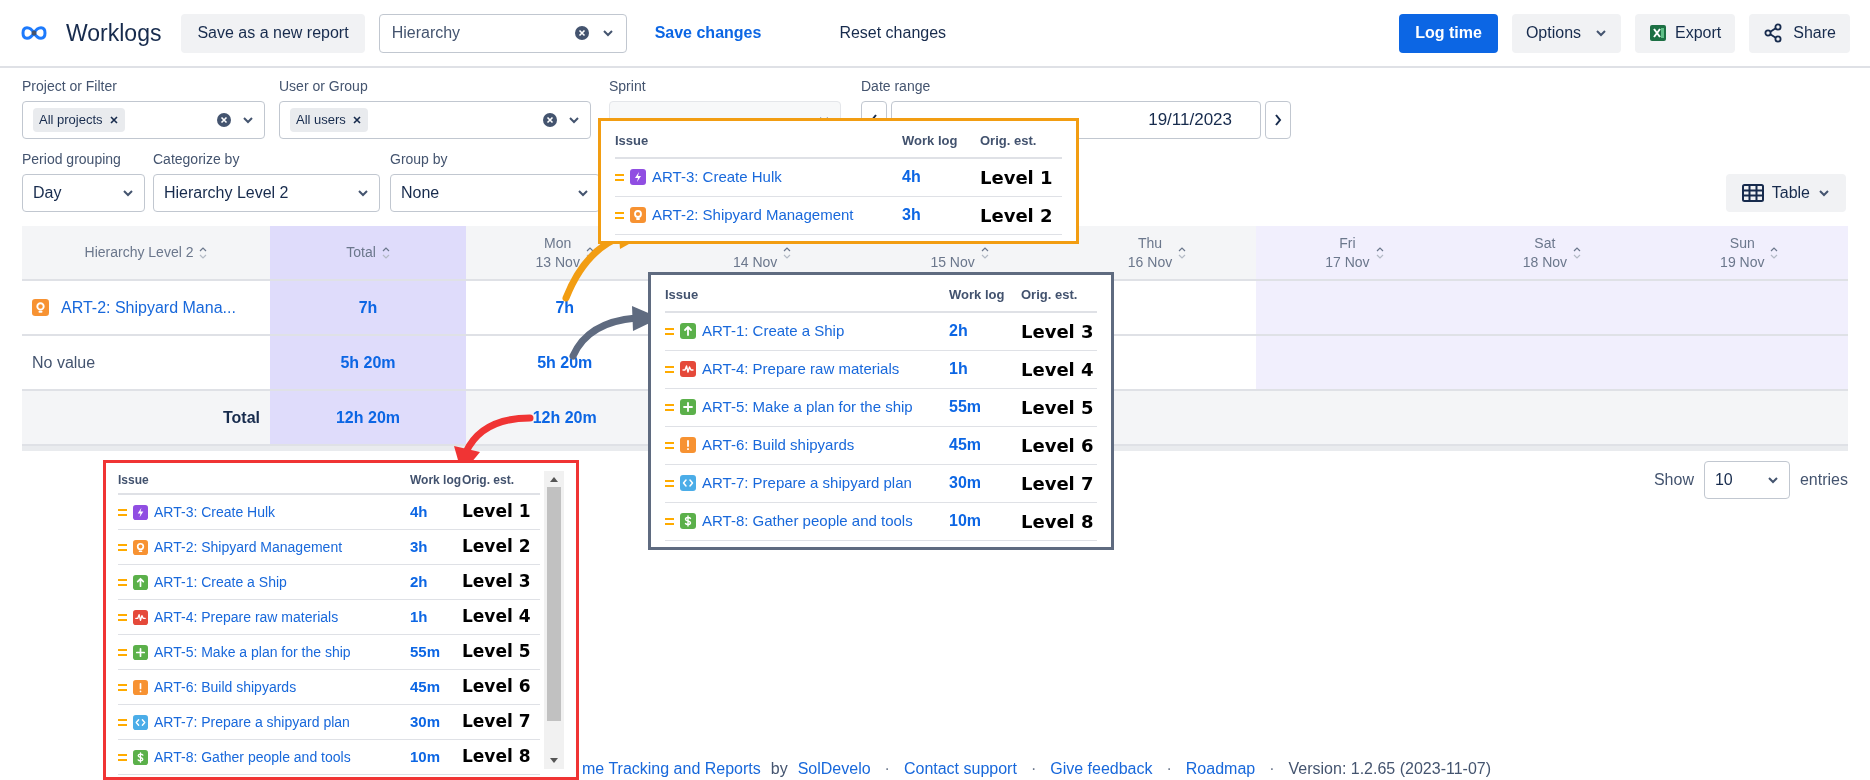  Describe the element at coordinates (368, 308) in the screenshot. I see `table-cell: 7h` at that location.